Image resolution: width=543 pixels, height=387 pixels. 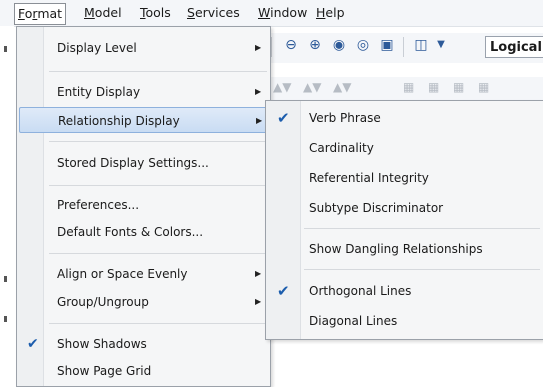 I want to click on view-icon: ◫, so click(x=421, y=45).